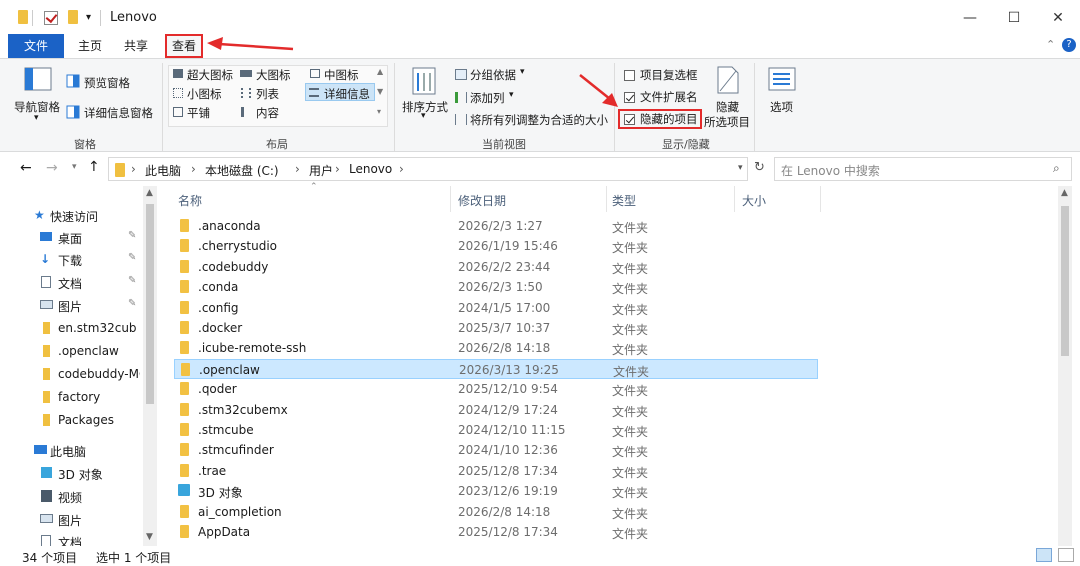 This screenshot has height=566, width=1080. What do you see at coordinates (70, 305) in the screenshot?
I see `nav-item-pictures: 图片 ✎` at bounding box center [70, 305].